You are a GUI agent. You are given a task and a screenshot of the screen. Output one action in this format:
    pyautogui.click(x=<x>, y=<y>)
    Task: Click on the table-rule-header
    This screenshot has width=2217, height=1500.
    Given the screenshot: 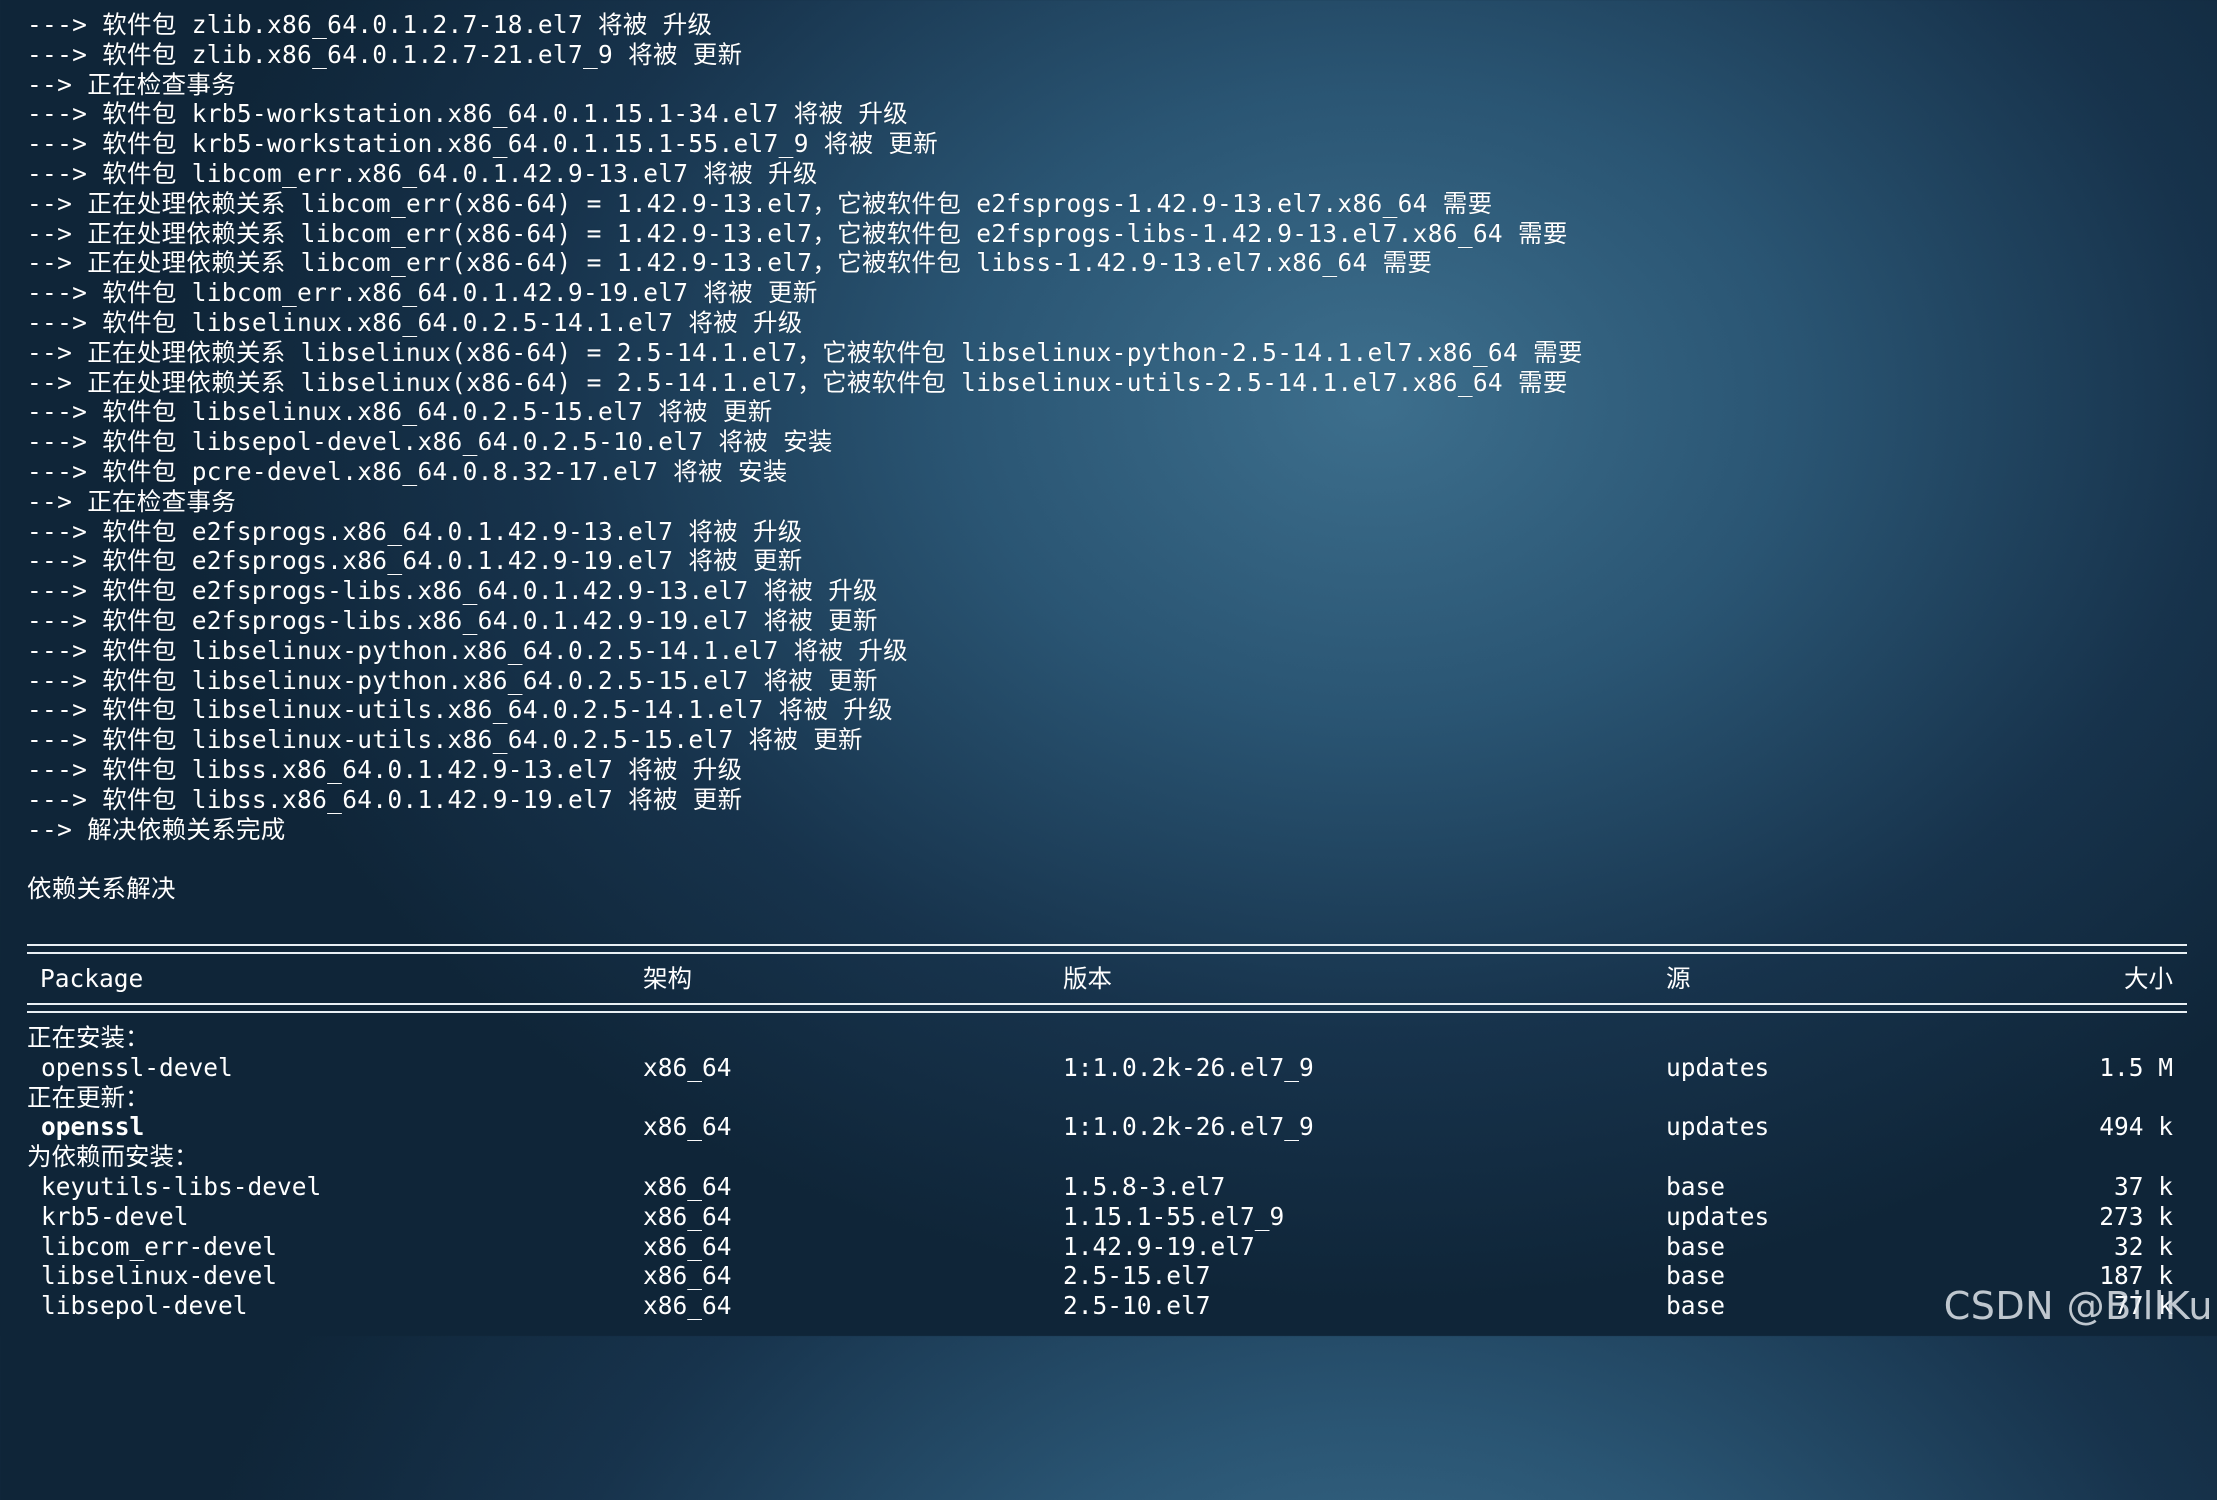 What is the action you would take?
    pyautogui.click(x=1107, y=1008)
    